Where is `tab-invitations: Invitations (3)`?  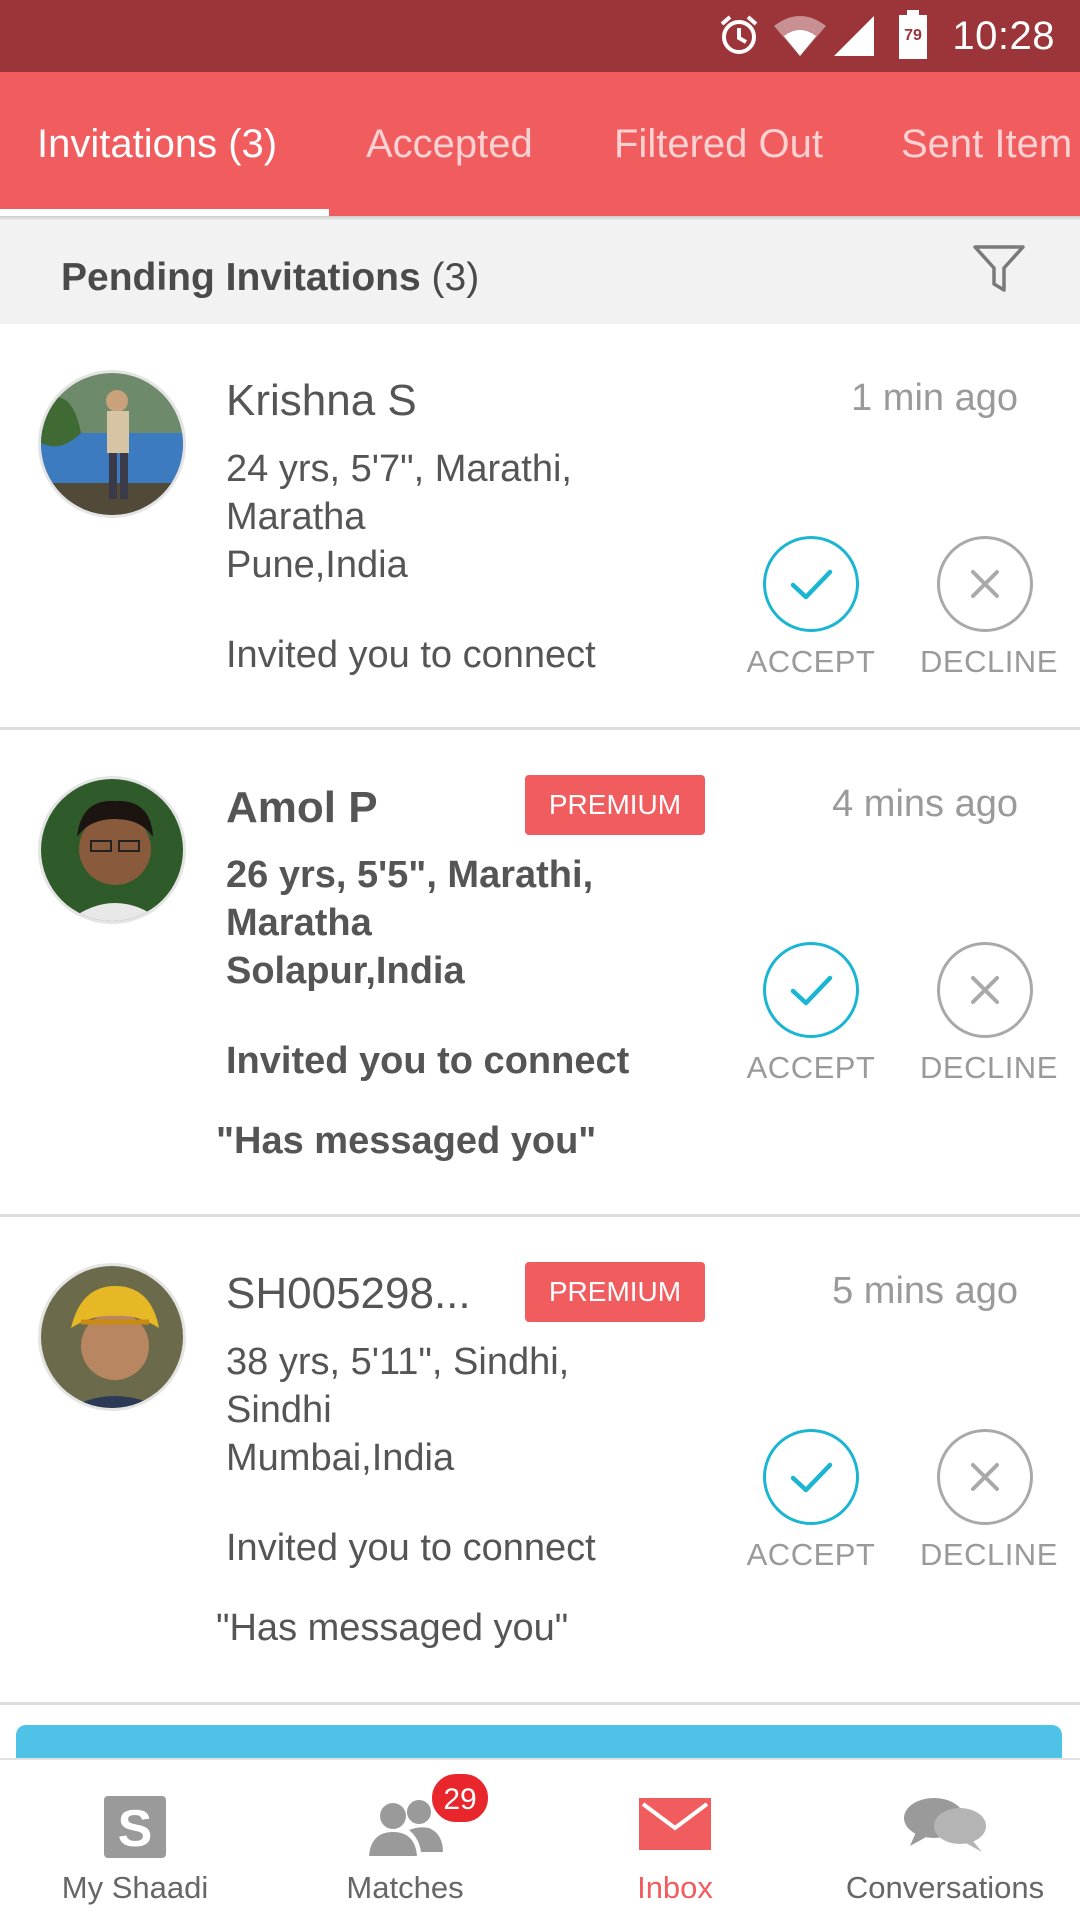 tab-invitations: Invitations (3) is located at coordinates (157, 144).